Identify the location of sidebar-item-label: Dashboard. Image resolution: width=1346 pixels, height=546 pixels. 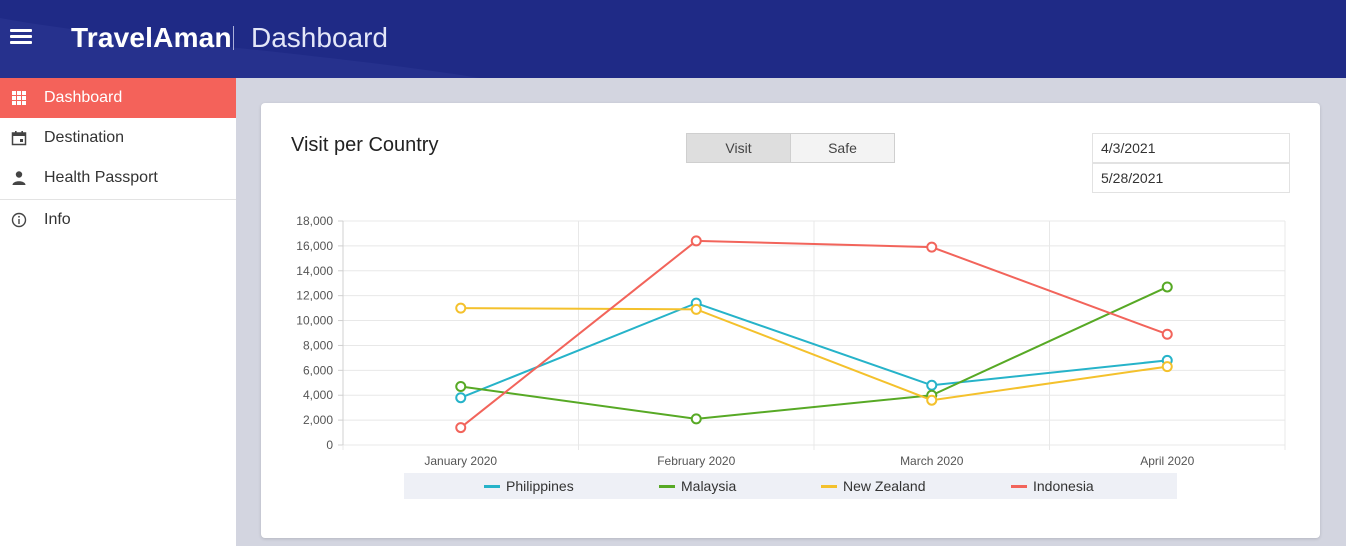
(83, 97).